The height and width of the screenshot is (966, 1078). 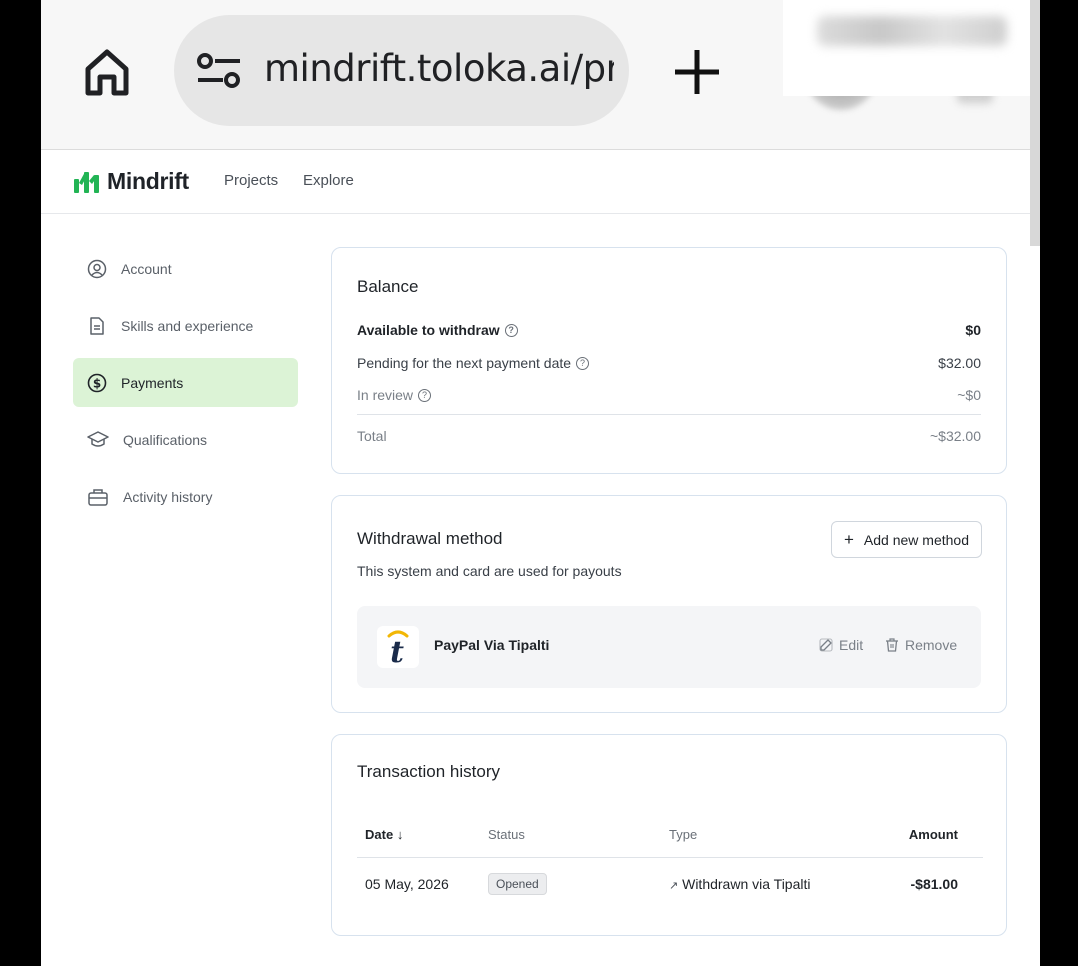 What do you see at coordinates (669, 647) in the screenshot?
I see `payment-method-item: t PayPal Via Tipalti Edit Remove` at bounding box center [669, 647].